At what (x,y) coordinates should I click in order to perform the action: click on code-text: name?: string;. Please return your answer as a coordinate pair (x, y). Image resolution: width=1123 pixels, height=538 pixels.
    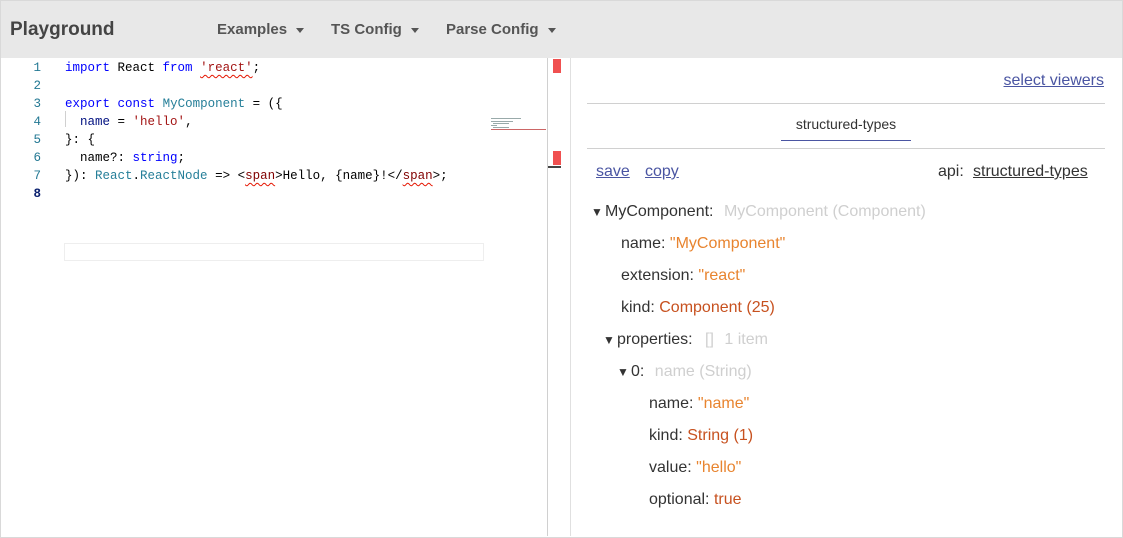
    Looking at the image, I should click on (125, 158).